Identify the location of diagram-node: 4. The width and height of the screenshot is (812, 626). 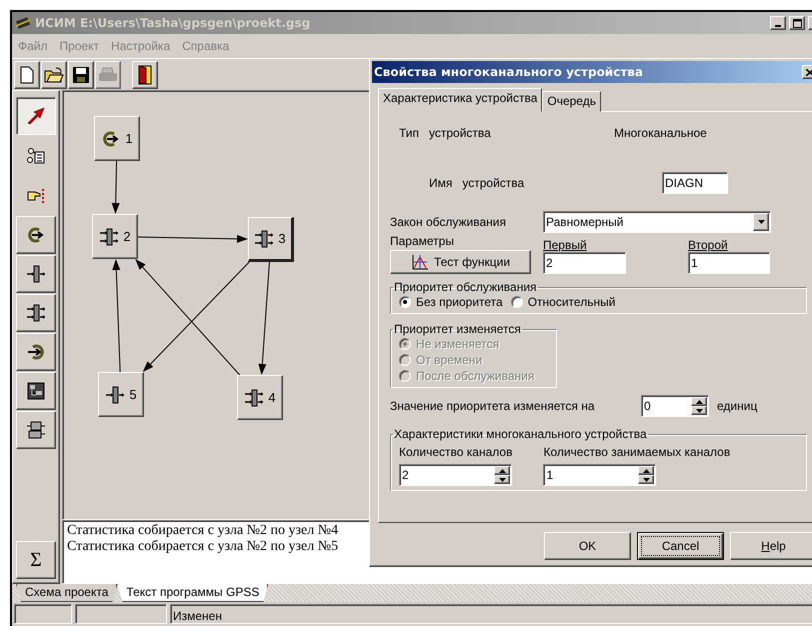
(260, 397).